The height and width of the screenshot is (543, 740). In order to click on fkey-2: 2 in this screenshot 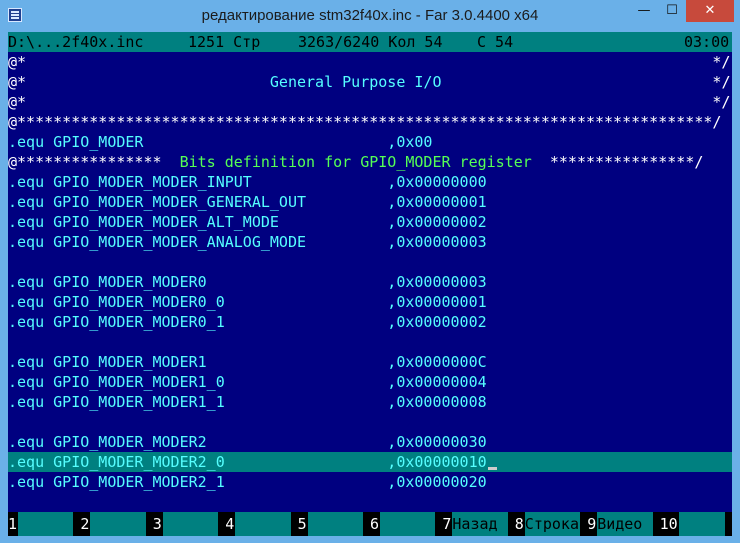, I will do `click(116, 524)`.